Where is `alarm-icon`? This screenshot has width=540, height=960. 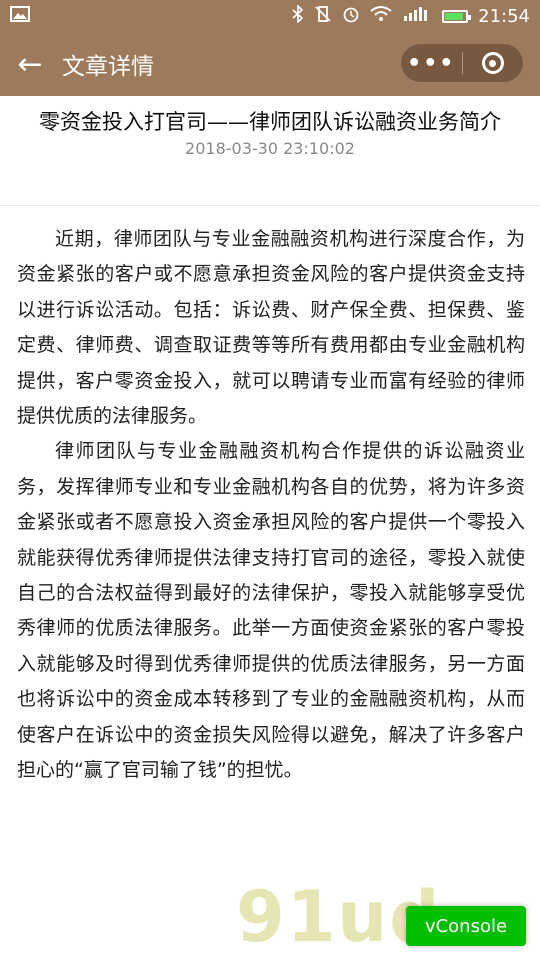 alarm-icon is located at coordinates (351, 16).